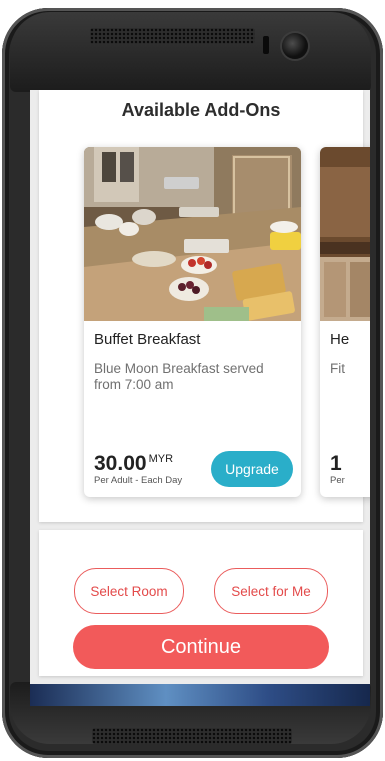 This screenshot has width=385, height=761. I want to click on addon-title: Buffet Breakfast, so click(147, 339).